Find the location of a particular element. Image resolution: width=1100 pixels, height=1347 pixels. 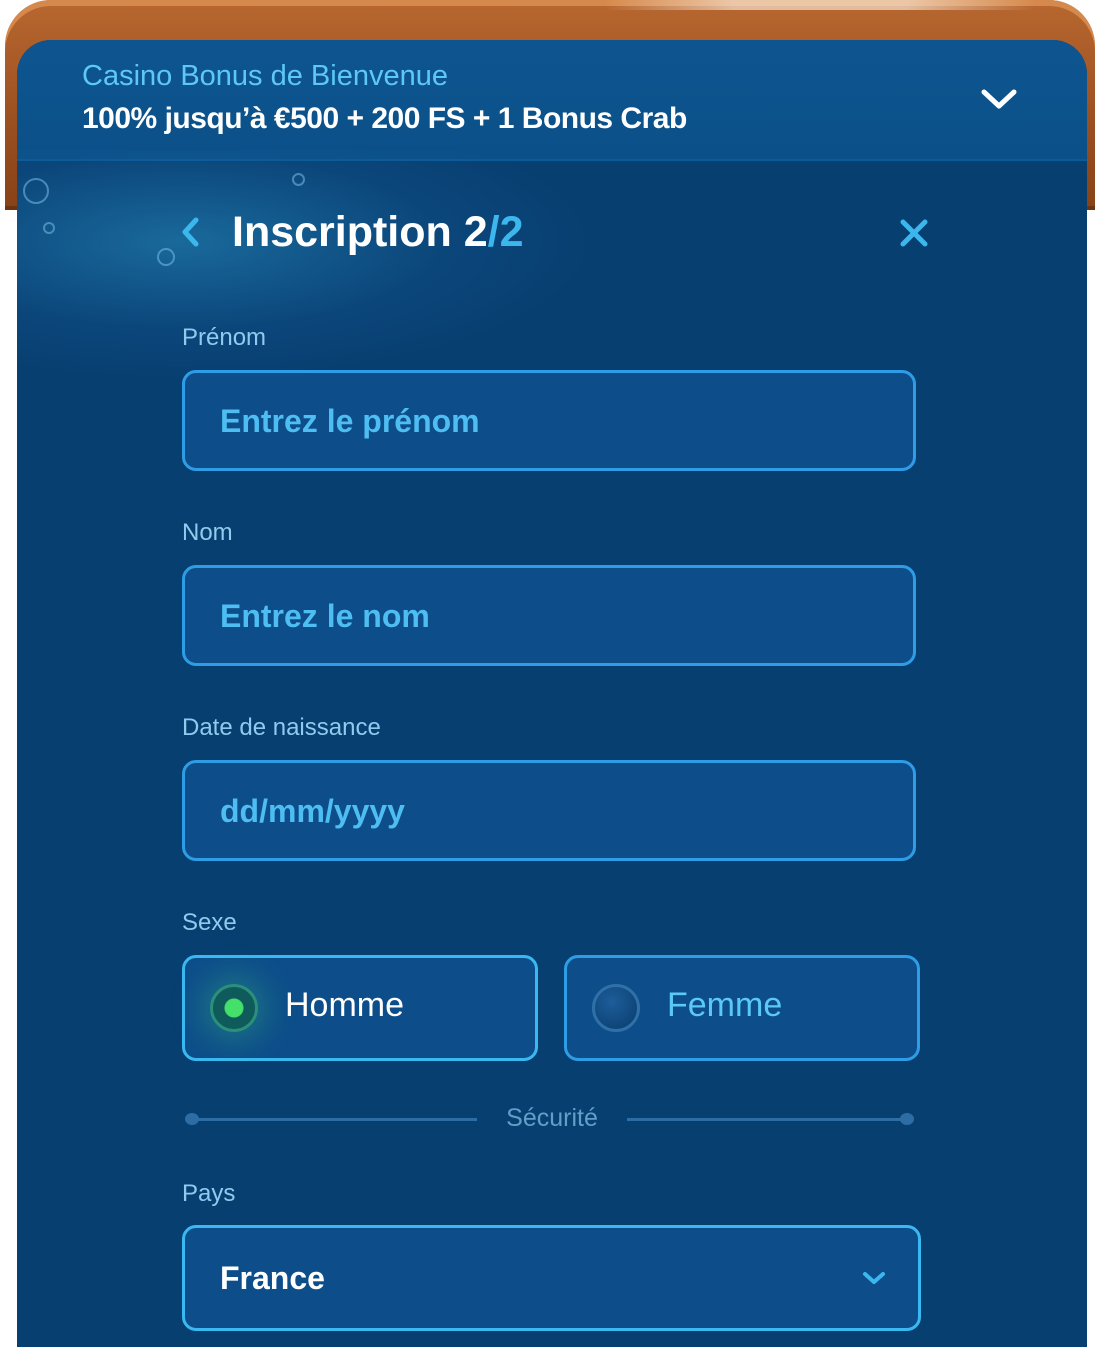

title-slash: / is located at coordinates (493, 232).